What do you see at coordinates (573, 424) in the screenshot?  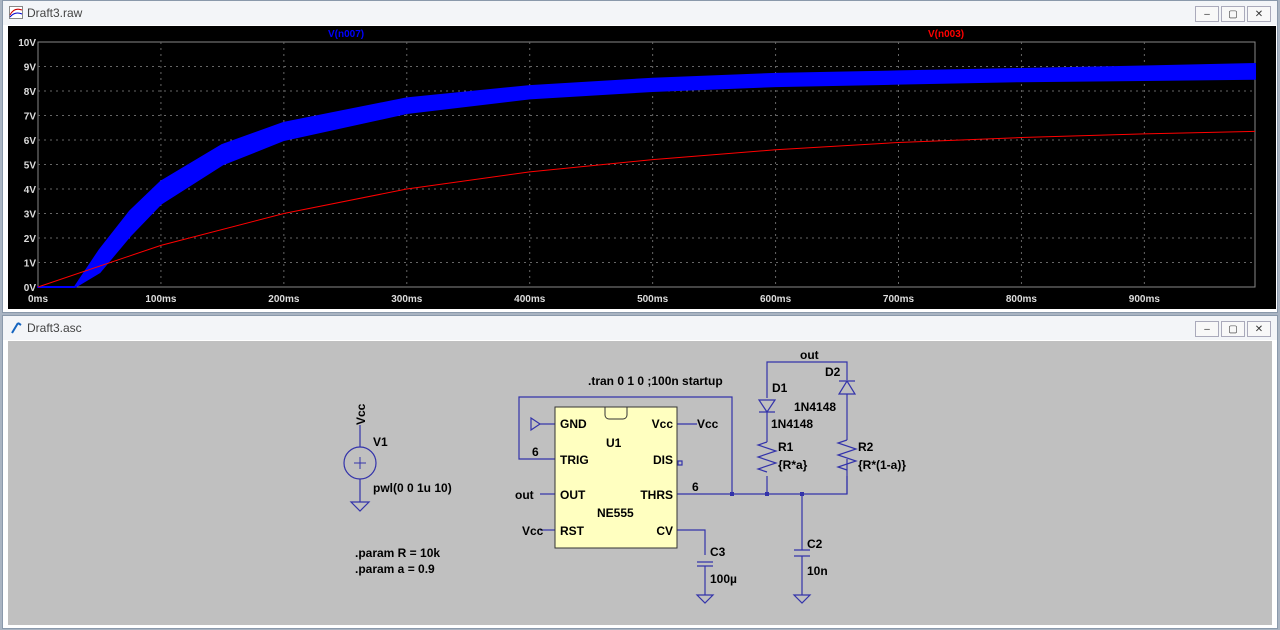 I see `pin-gnd: GND` at bounding box center [573, 424].